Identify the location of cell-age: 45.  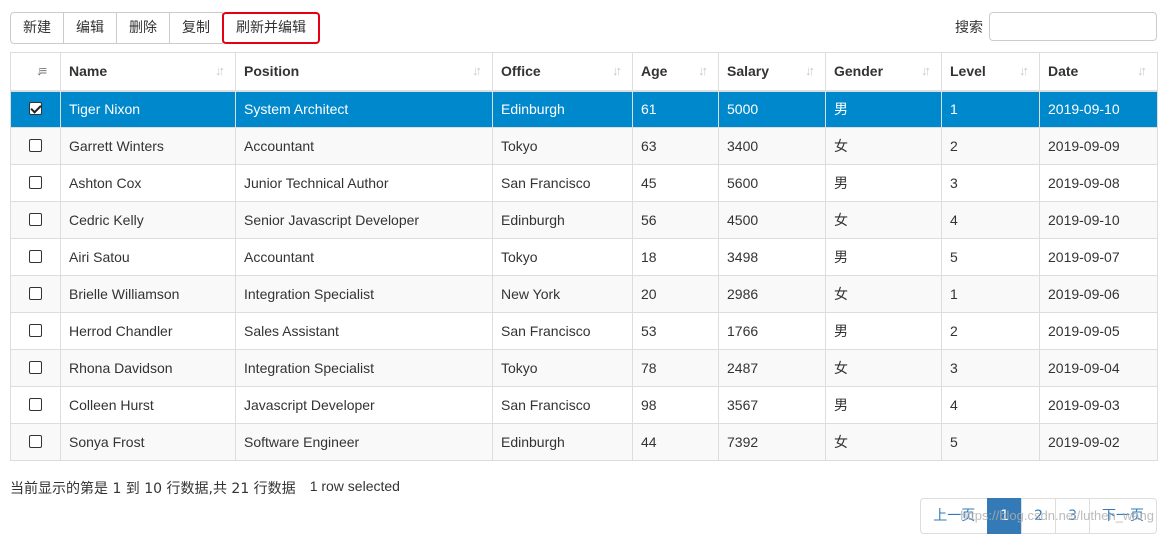
(675, 183).